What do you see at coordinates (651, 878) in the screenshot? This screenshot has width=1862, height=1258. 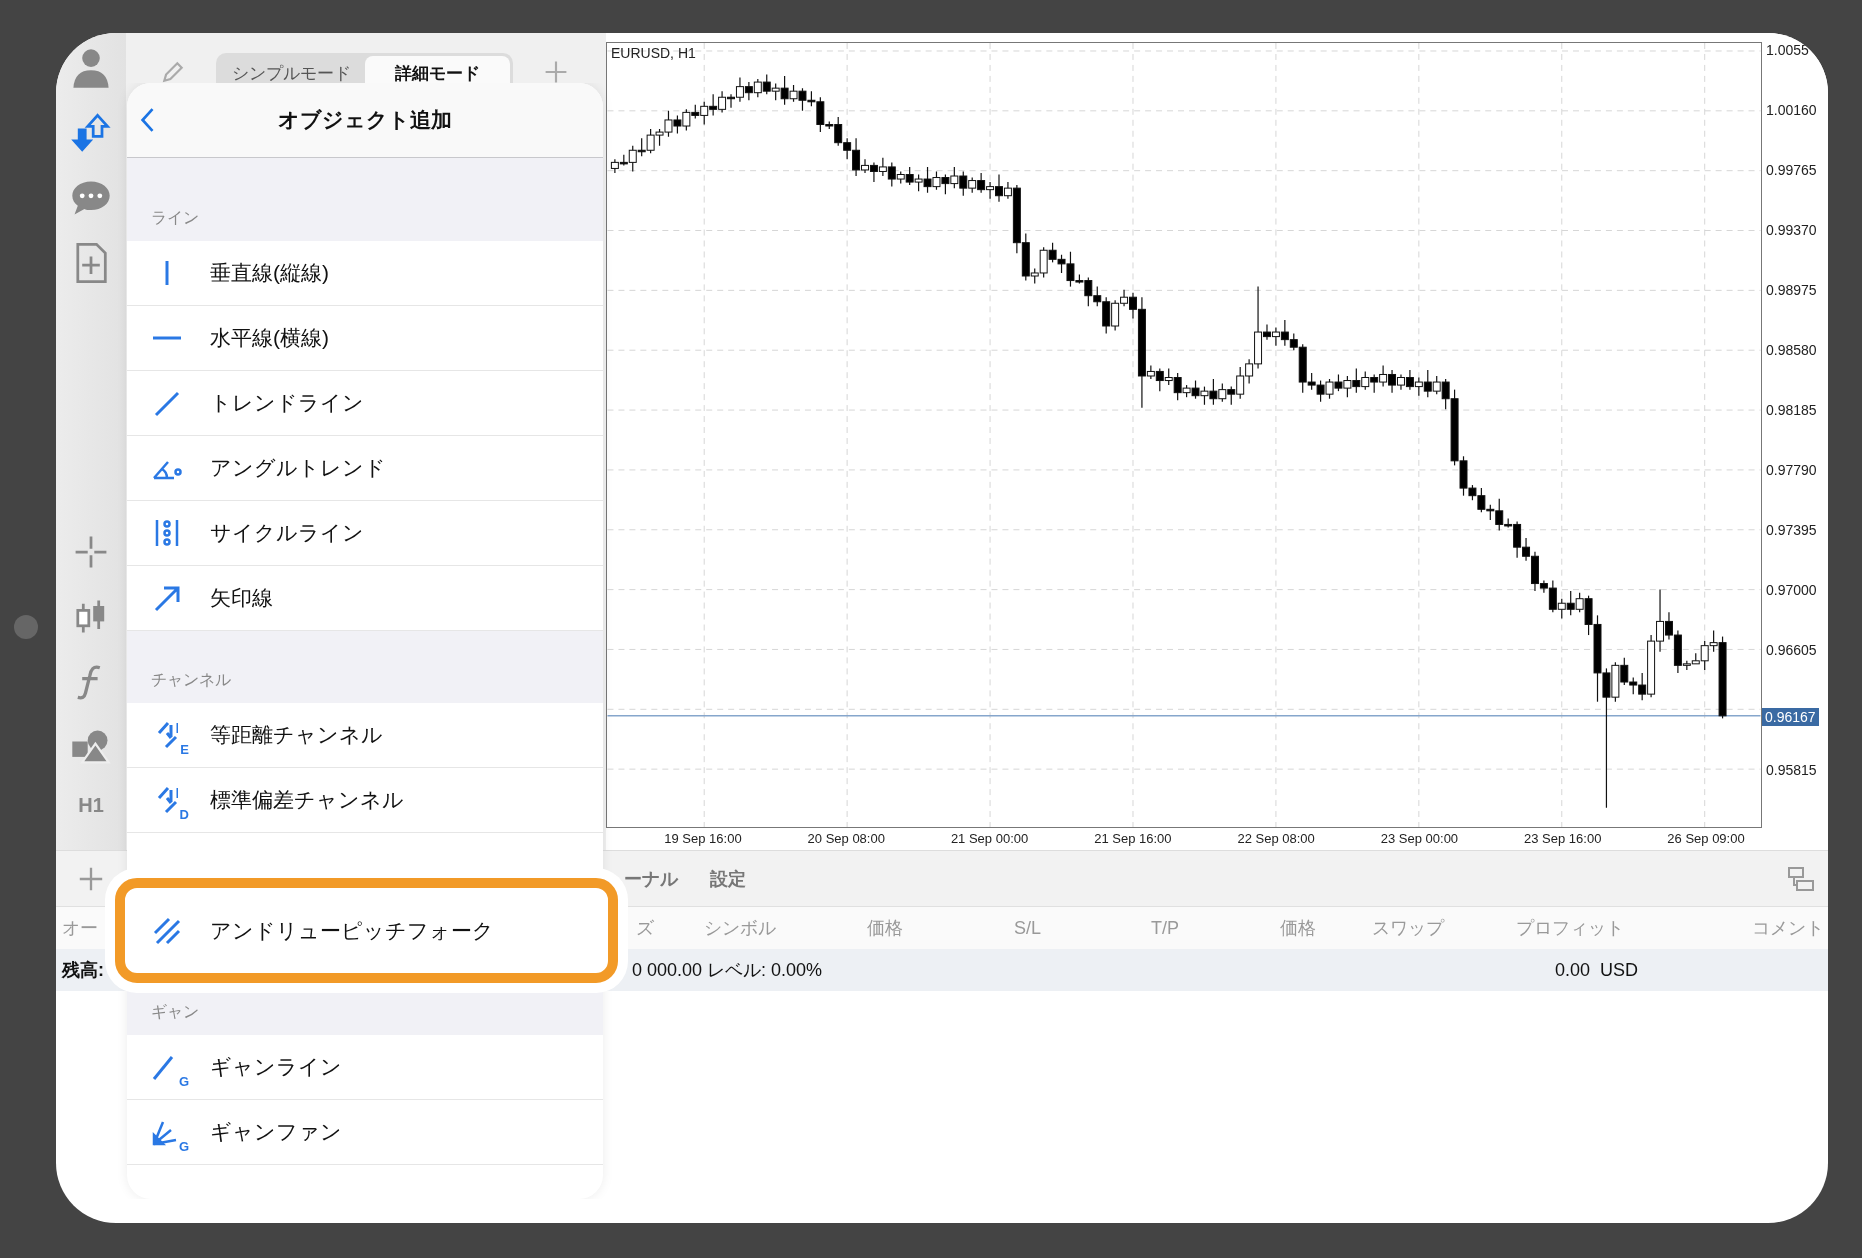 I see `panel-tab: ーナル` at bounding box center [651, 878].